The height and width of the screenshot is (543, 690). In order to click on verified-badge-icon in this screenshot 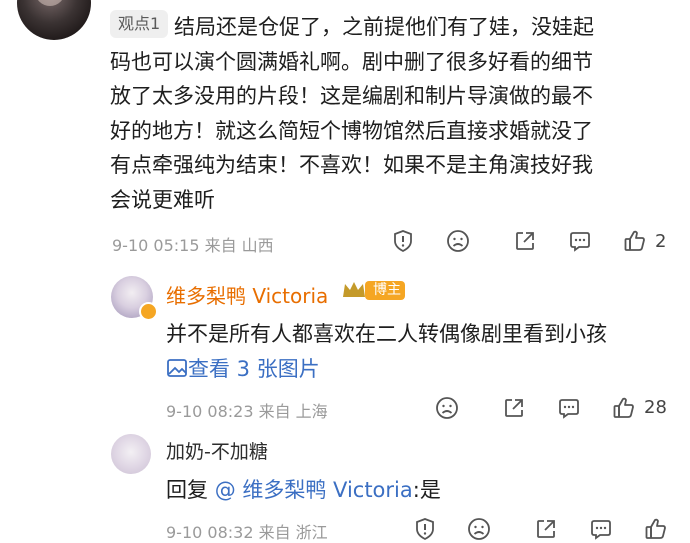, I will do `click(148, 311)`.